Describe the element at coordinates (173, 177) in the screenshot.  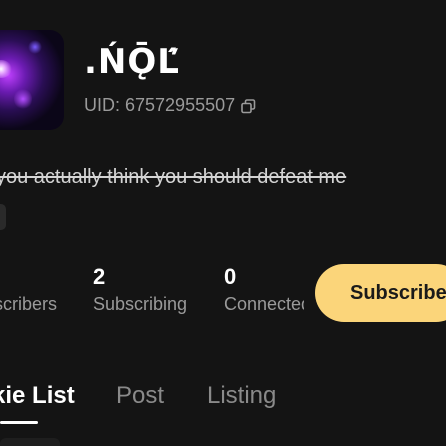
I see `bio-text: you actually think you should defeat me` at that location.